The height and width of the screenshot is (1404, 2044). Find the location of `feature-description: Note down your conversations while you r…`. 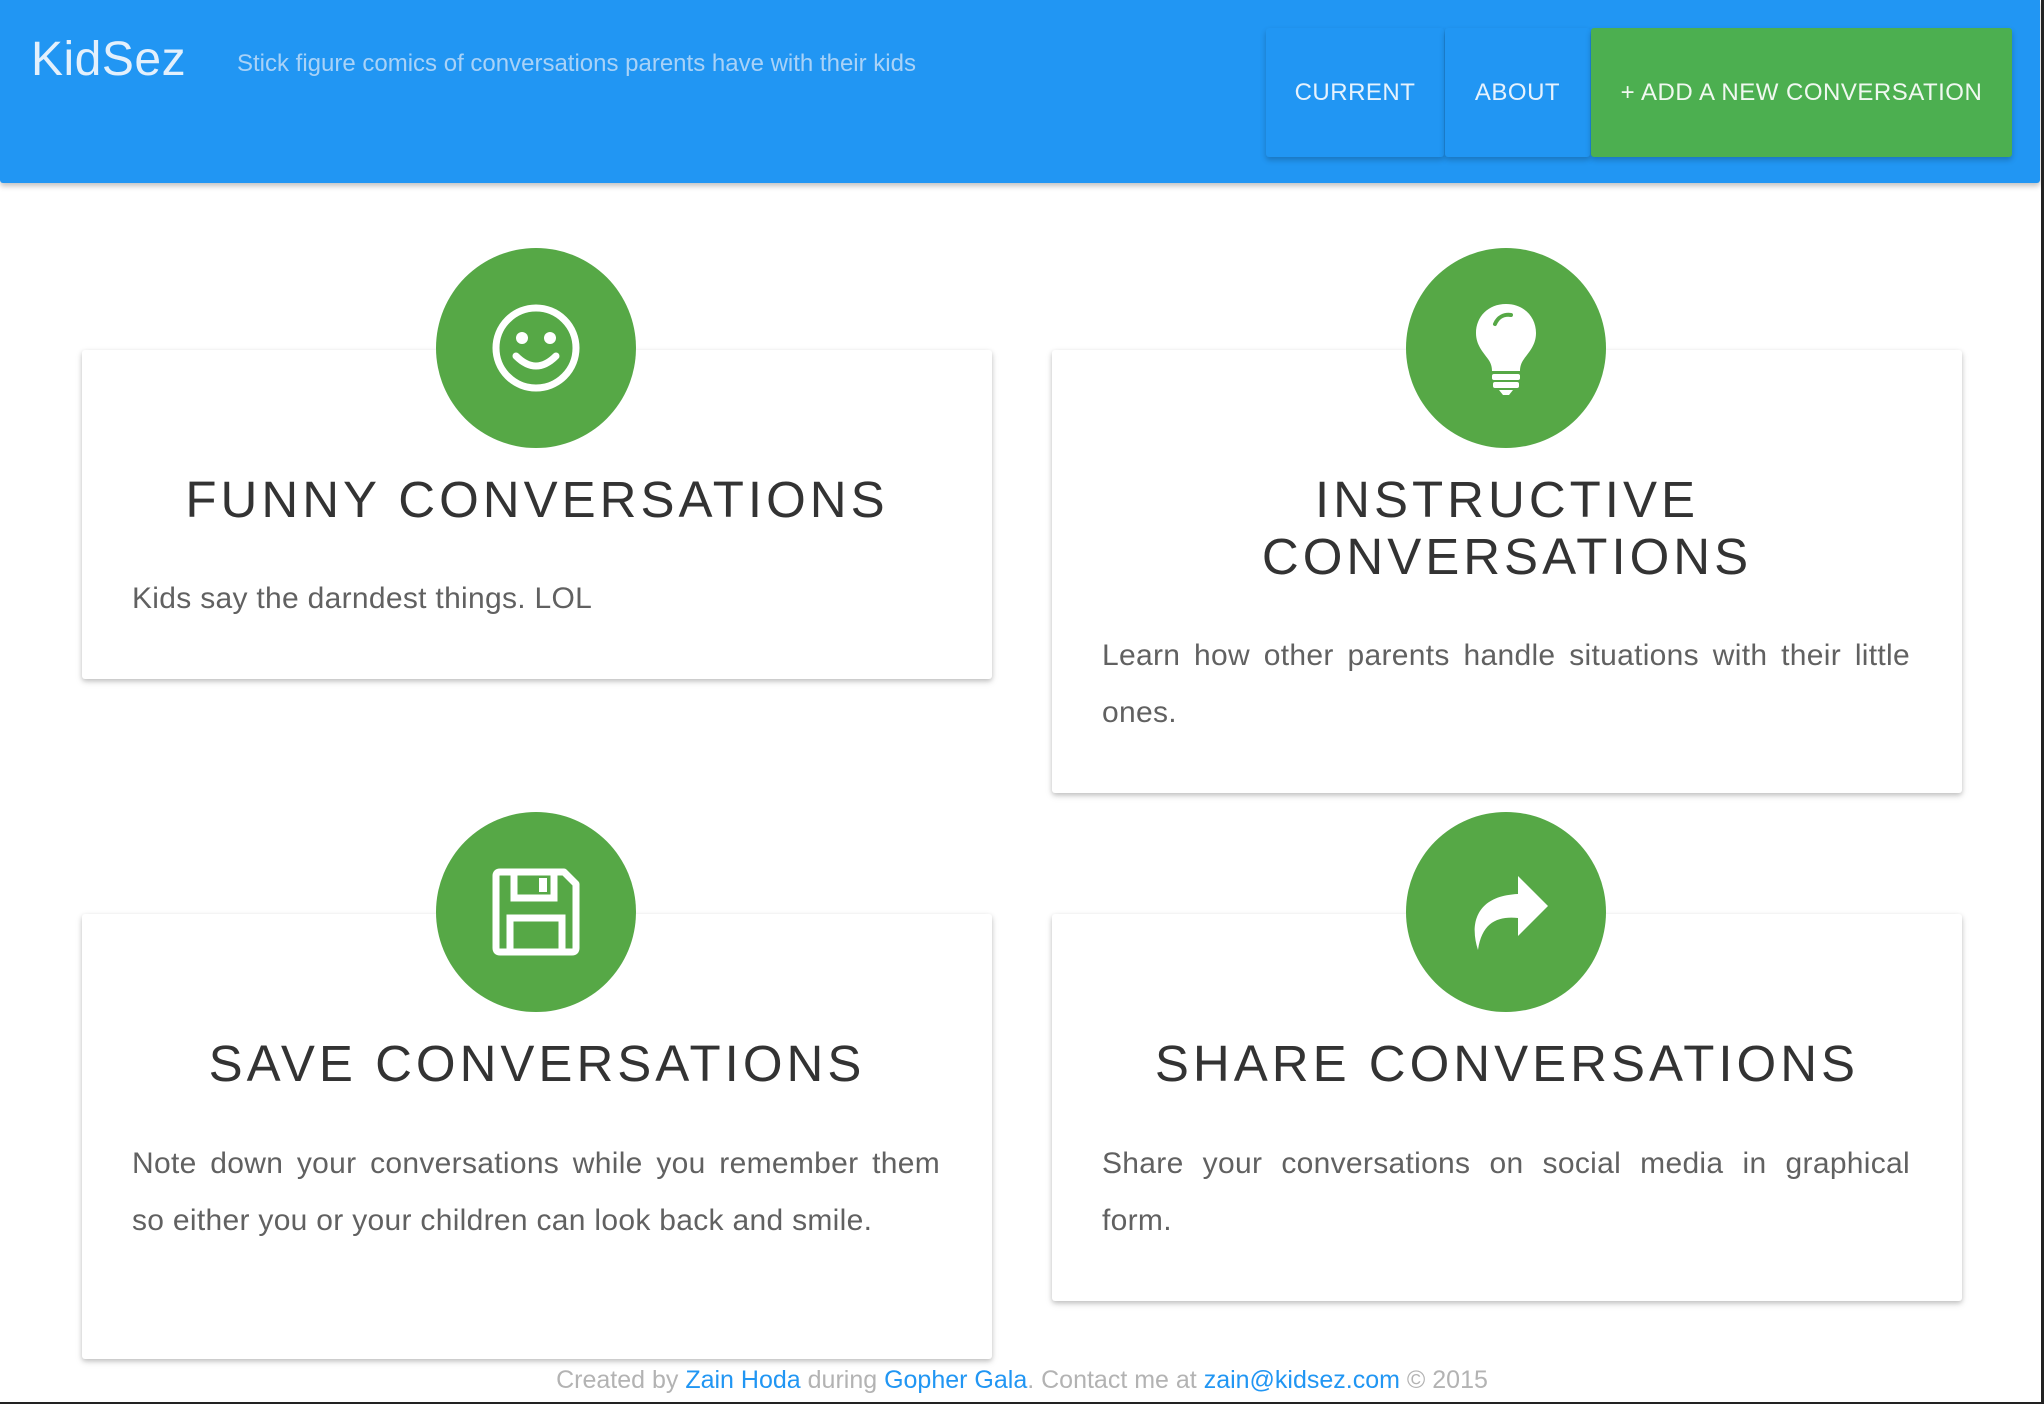

feature-description: Note down your conversations while you r… is located at coordinates (536, 1192).